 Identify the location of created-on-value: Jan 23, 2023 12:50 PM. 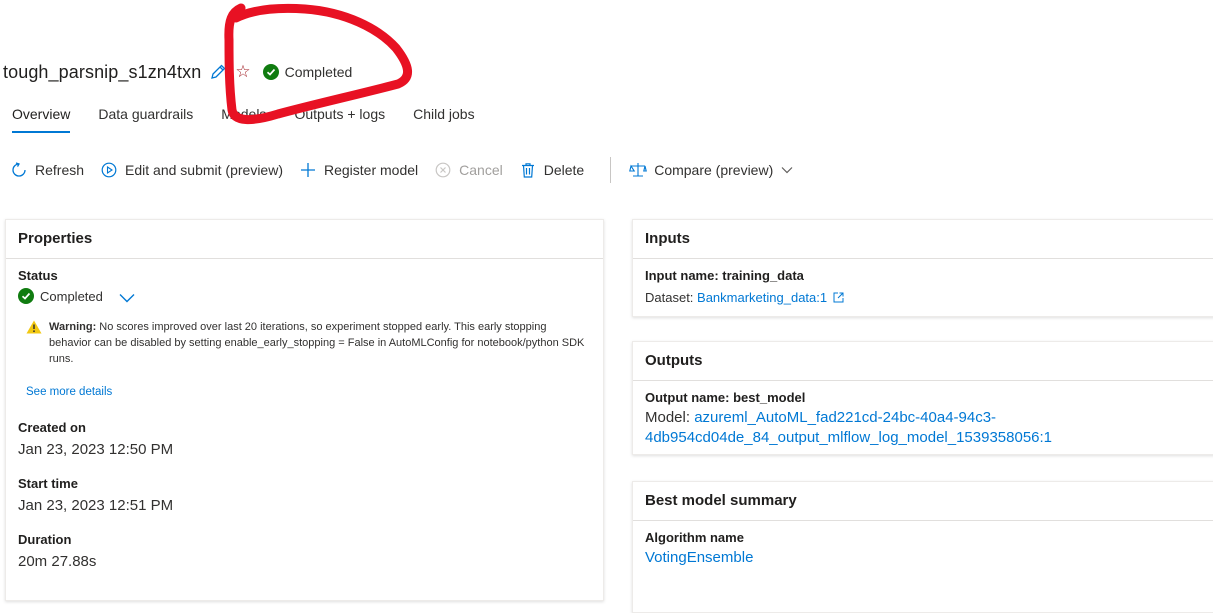
(96, 449).